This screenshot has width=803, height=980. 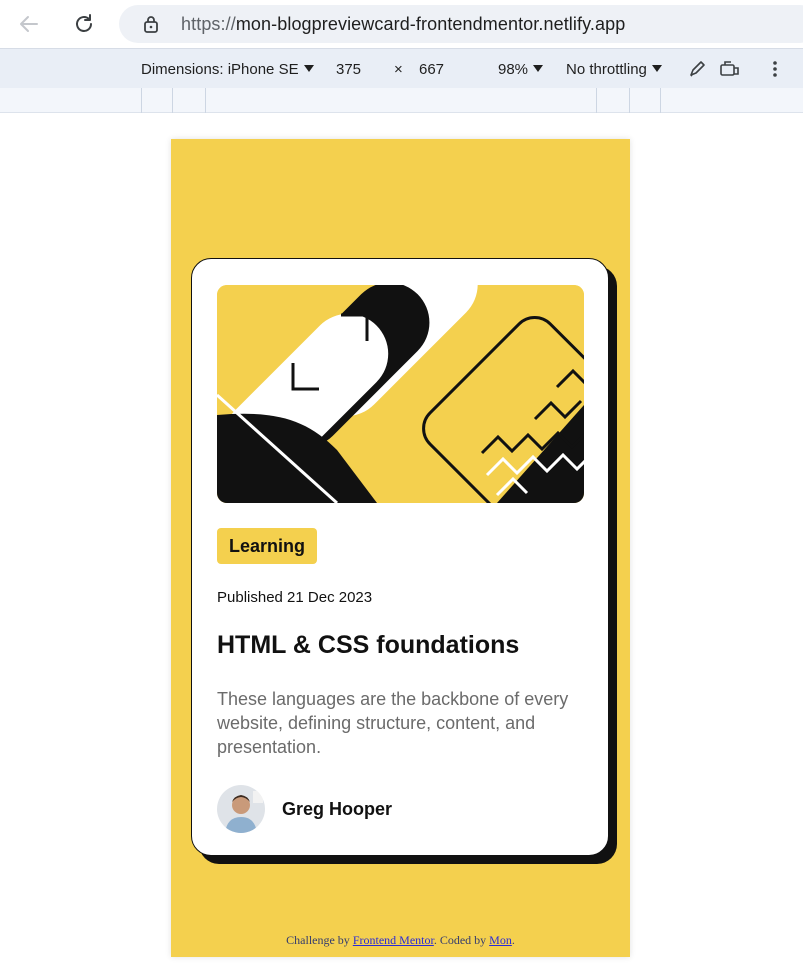 I want to click on arrow-left-icon, so click(x=29, y=24).